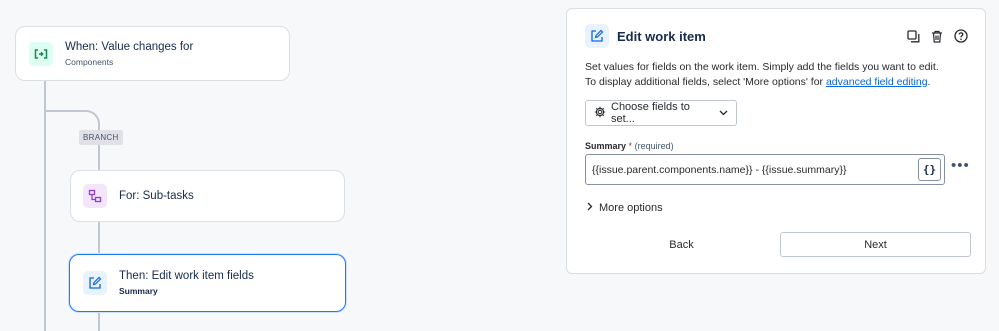 The height and width of the screenshot is (331, 999). I want to click on value-change-icon, so click(41, 53).